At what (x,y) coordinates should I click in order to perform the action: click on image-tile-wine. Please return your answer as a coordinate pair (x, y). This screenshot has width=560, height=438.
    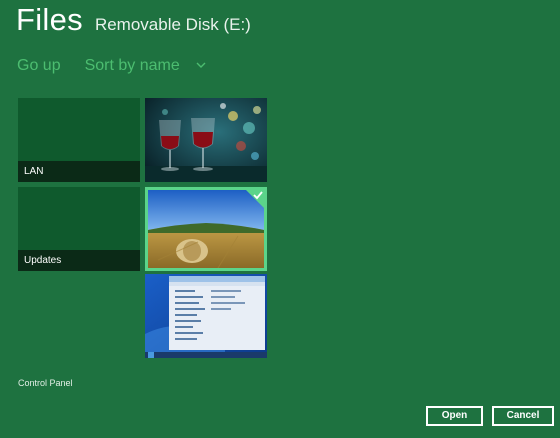
    Looking at the image, I should click on (206, 140).